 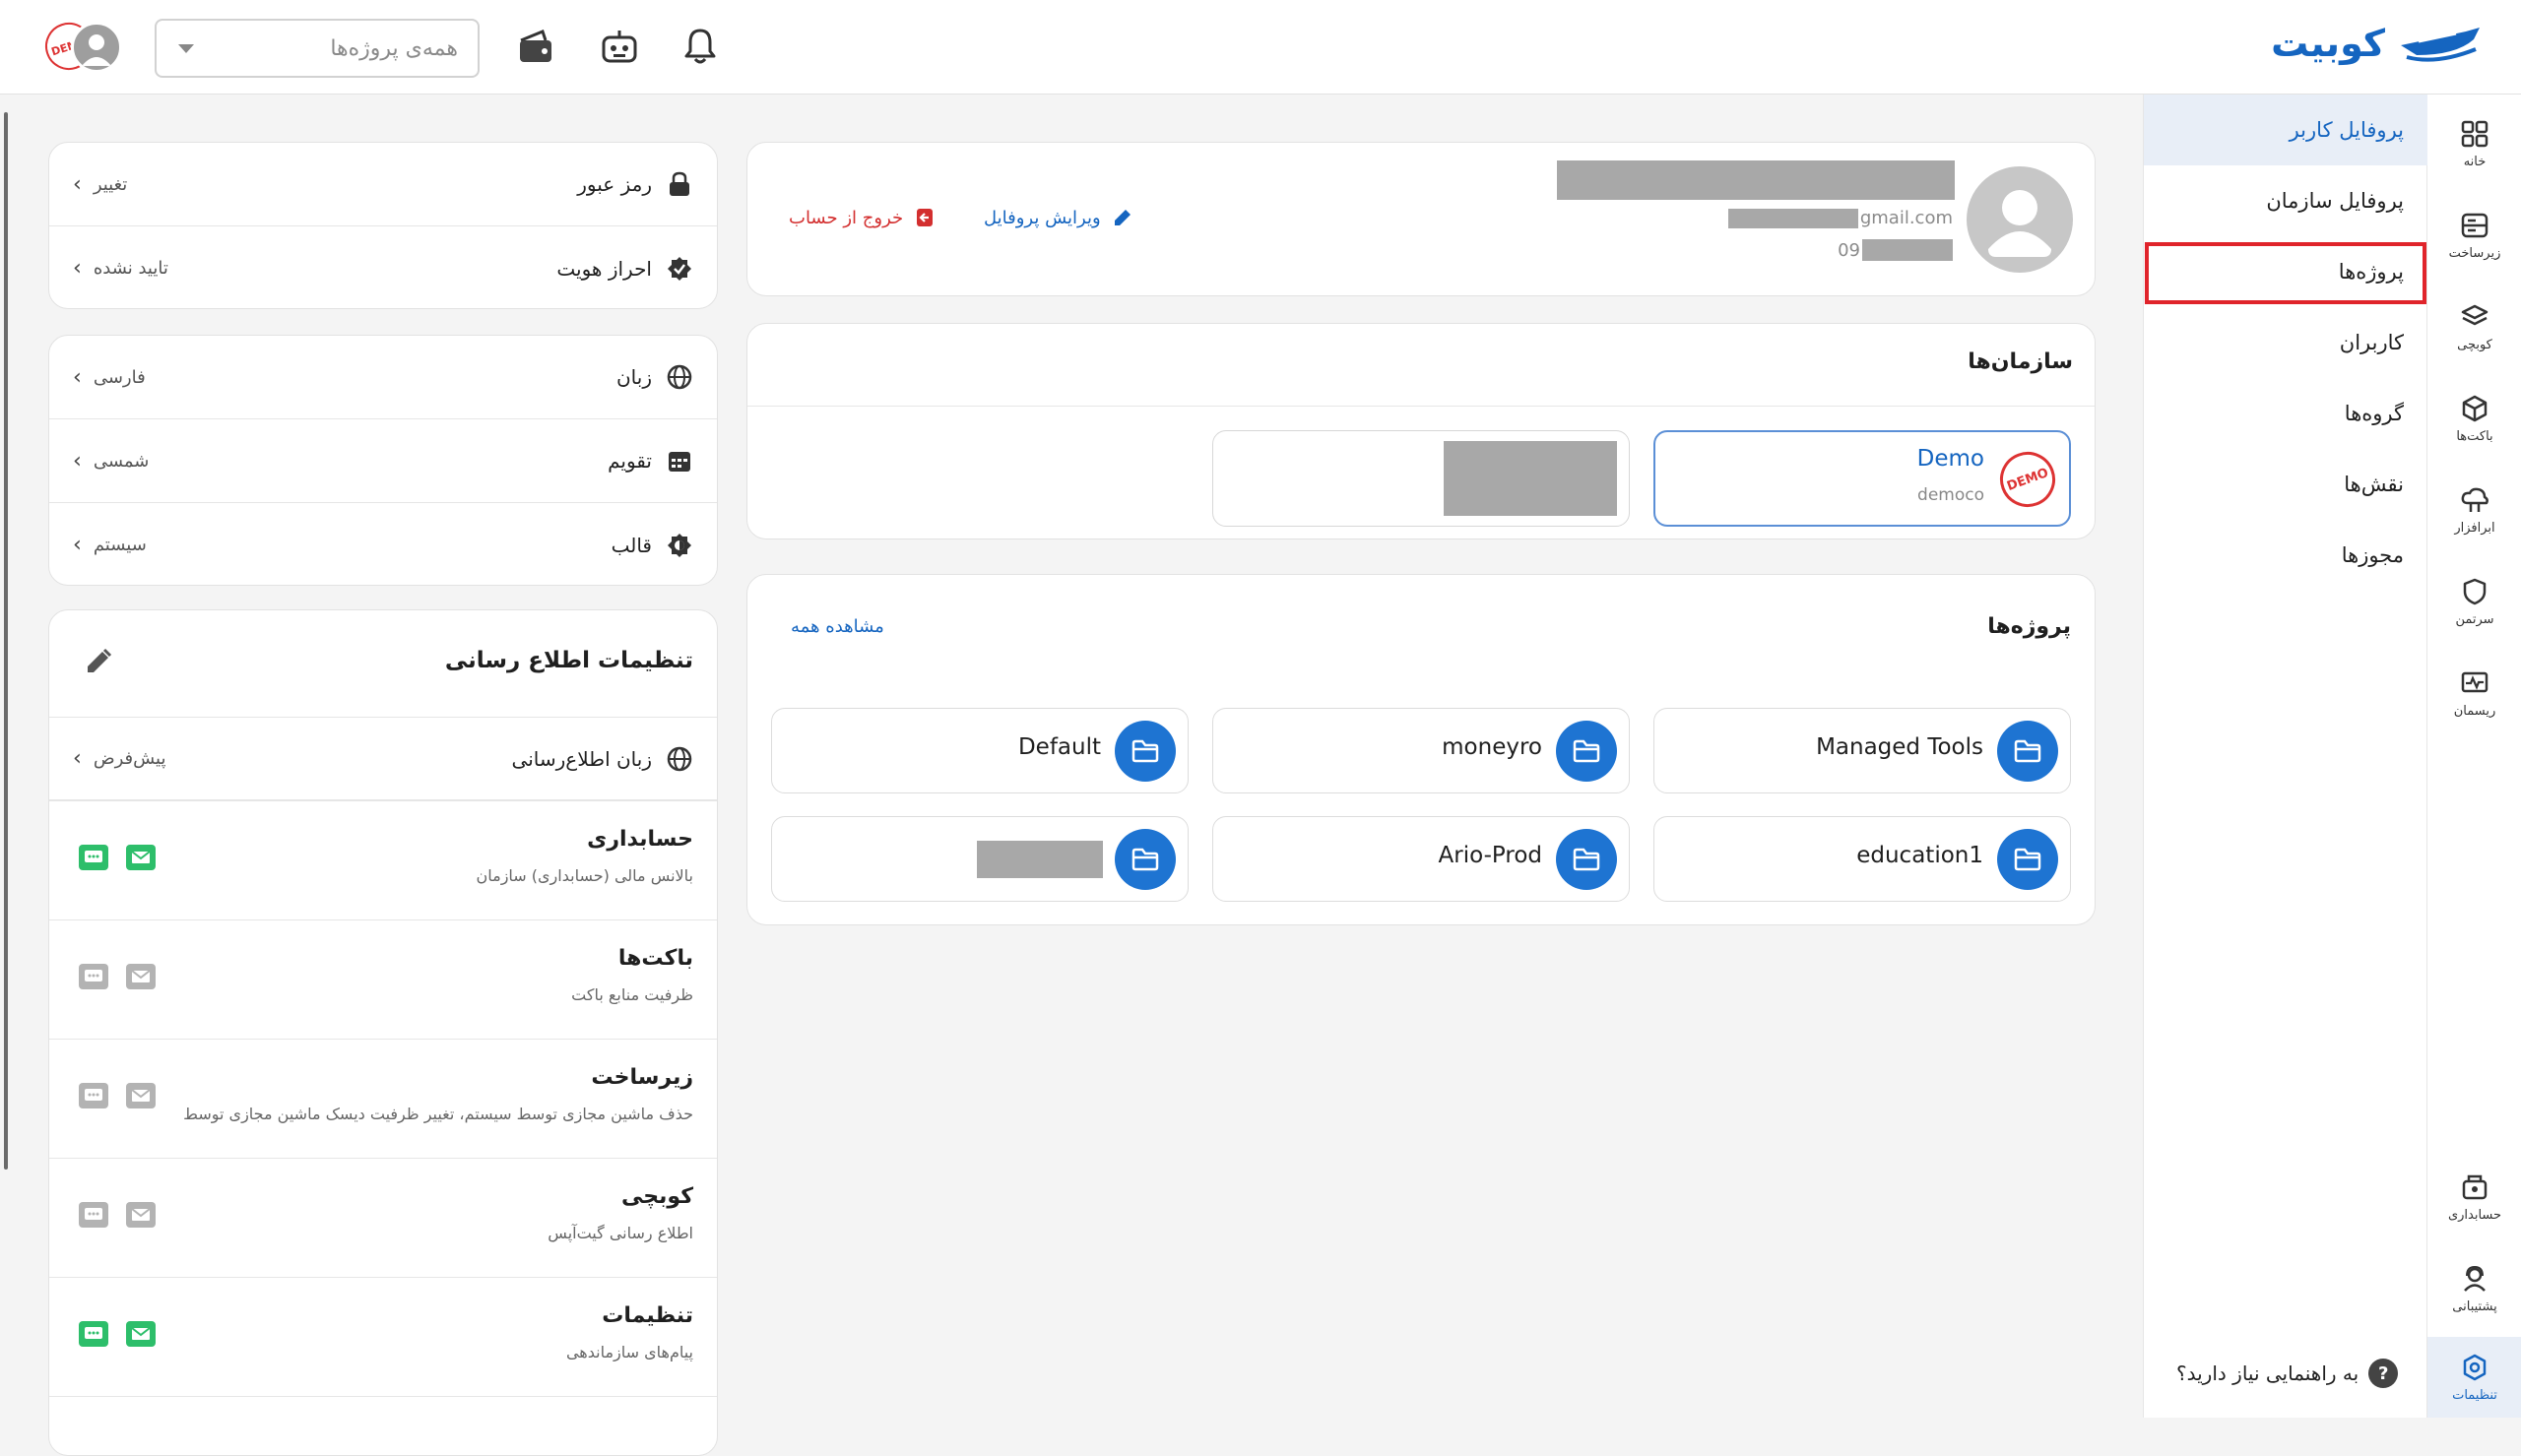 I want to click on wallet-icon, so click(x=535, y=46).